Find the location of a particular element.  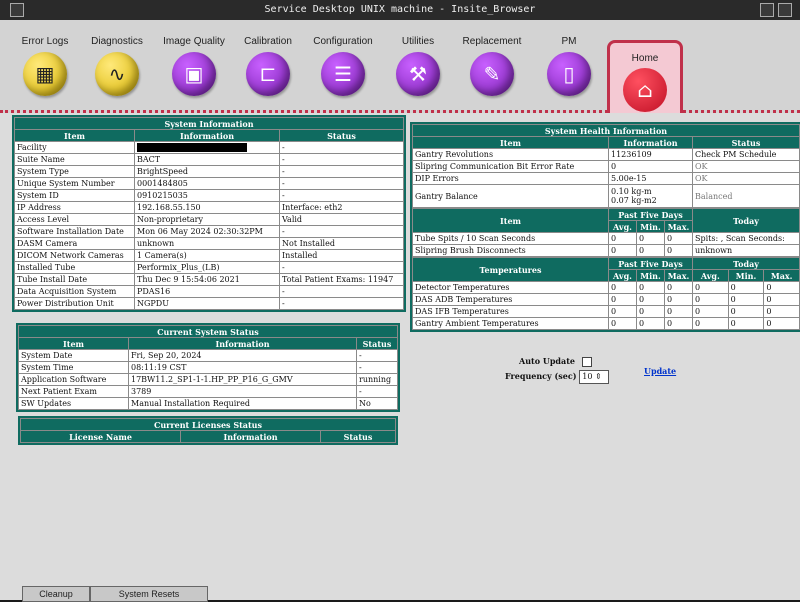

table-row: Facility - is located at coordinates (209, 147).